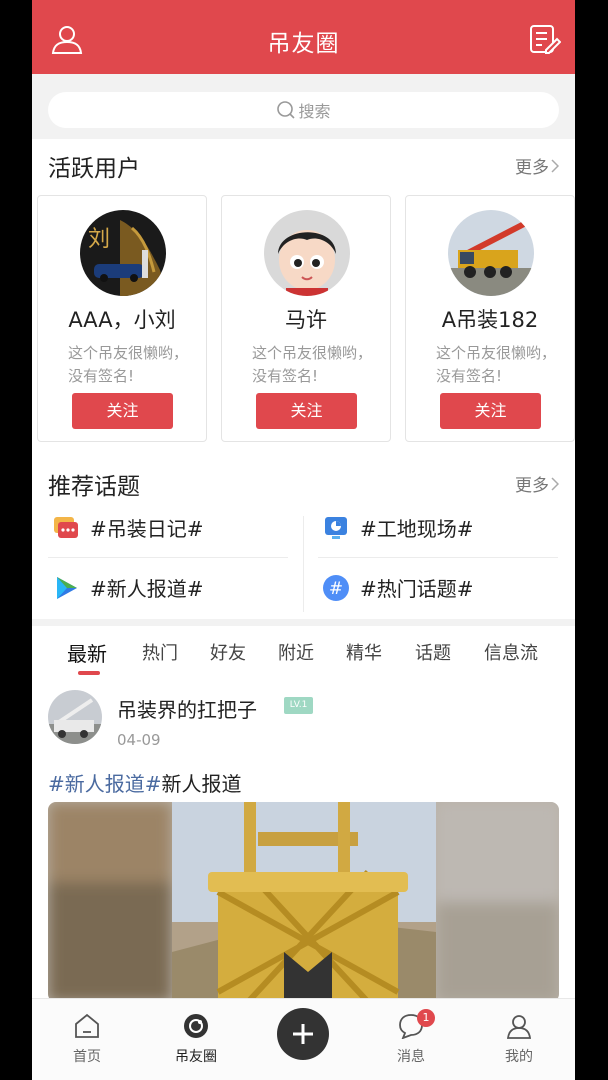 The width and height of the screenshot is (608, 1080). What do you see at coordinates (187, 708) in the screenshot?
I see `post-author: 吊装界的扛把子` at bounding box center [187, 708].